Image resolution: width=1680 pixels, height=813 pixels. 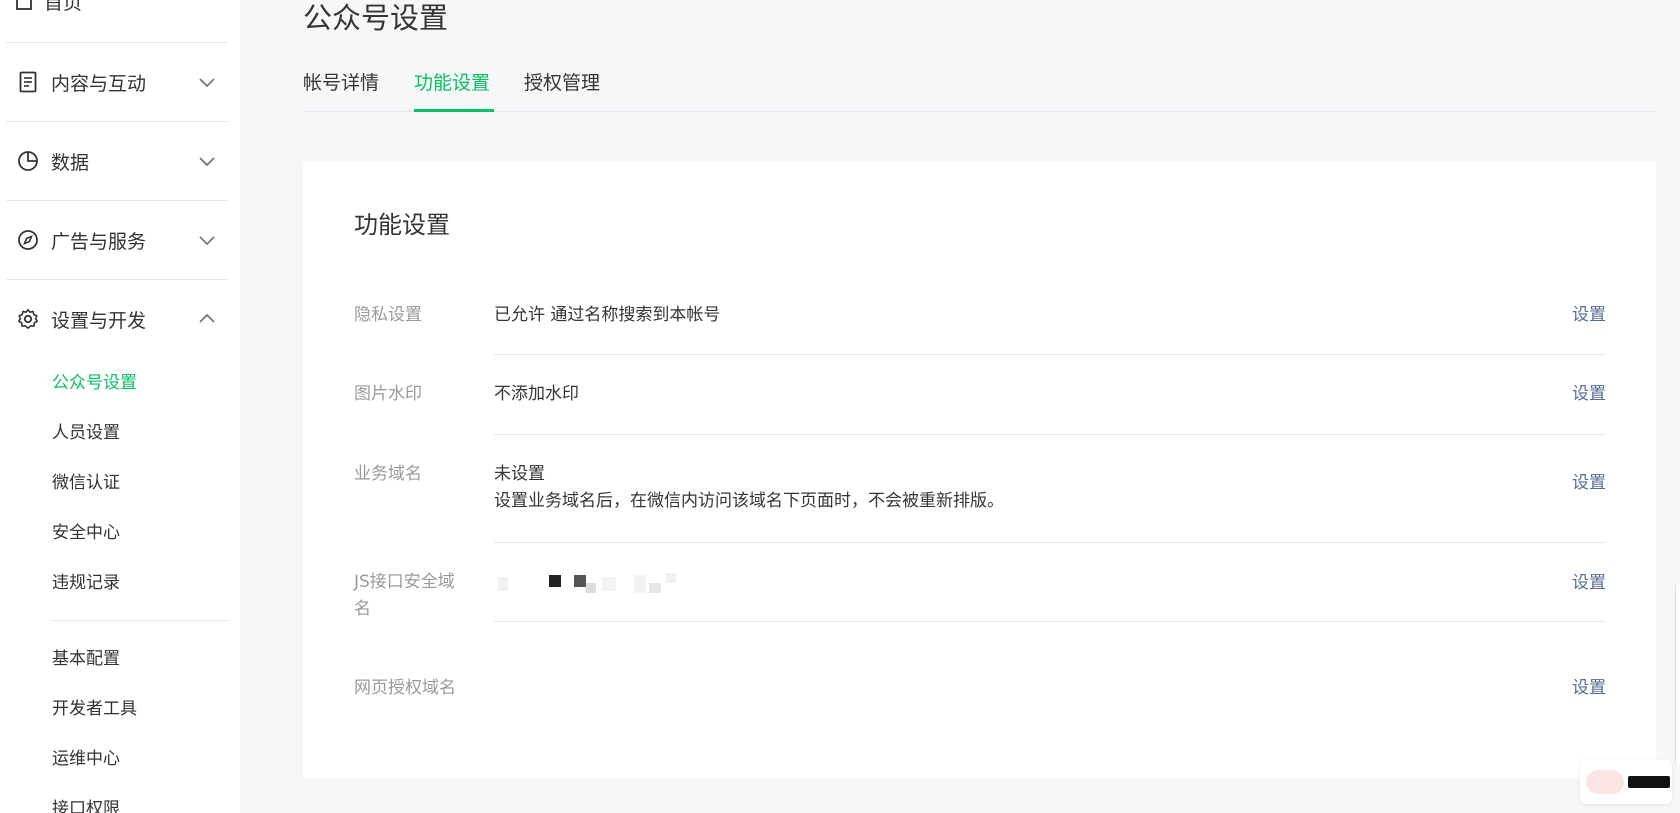 I want to click on sidebar-item-basic-config: 基本配置, so click(x=86, y=659).